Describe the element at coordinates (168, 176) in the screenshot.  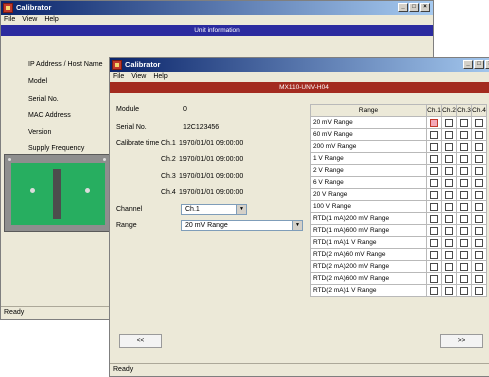
I see `calib-ch-label: Ch.3` at that location.